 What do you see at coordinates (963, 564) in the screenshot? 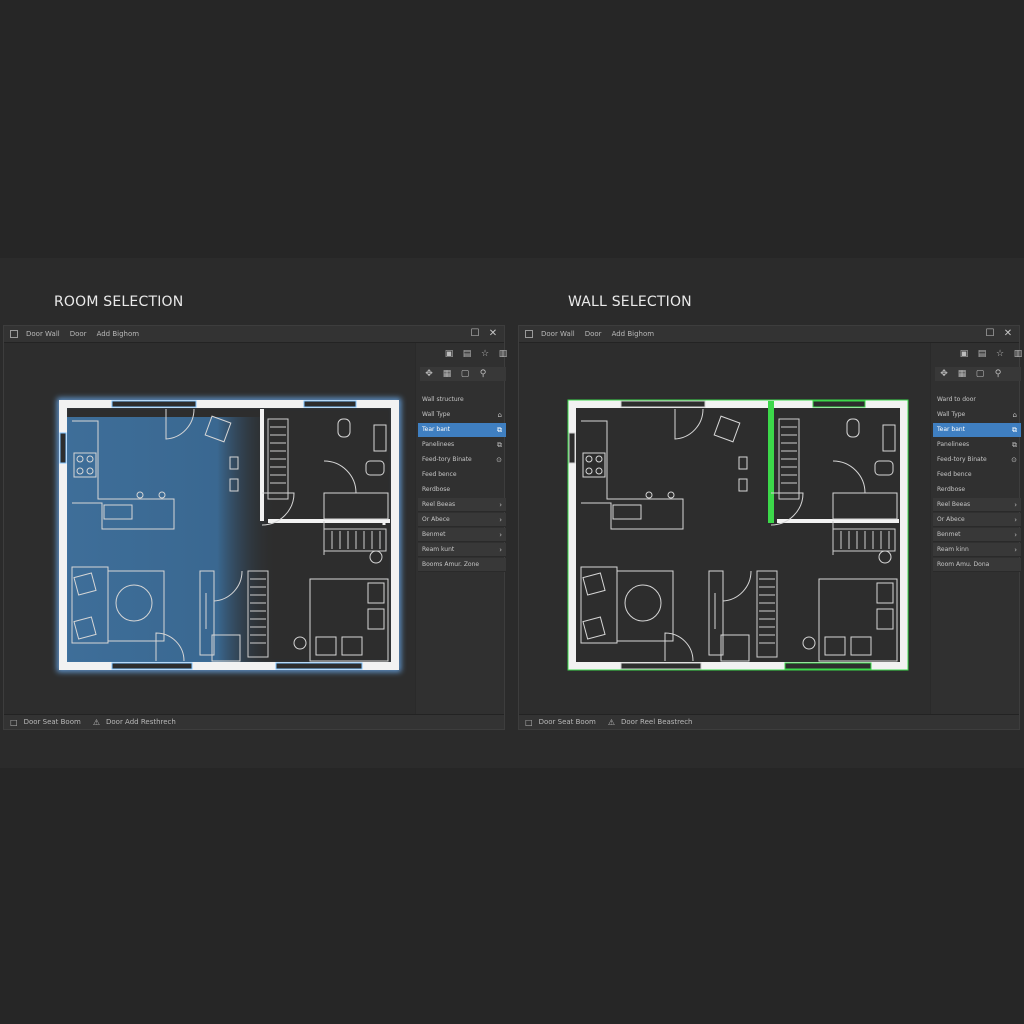
I see `menu-item-label: Room Amu. Dona` at bounding box center [963, 564].